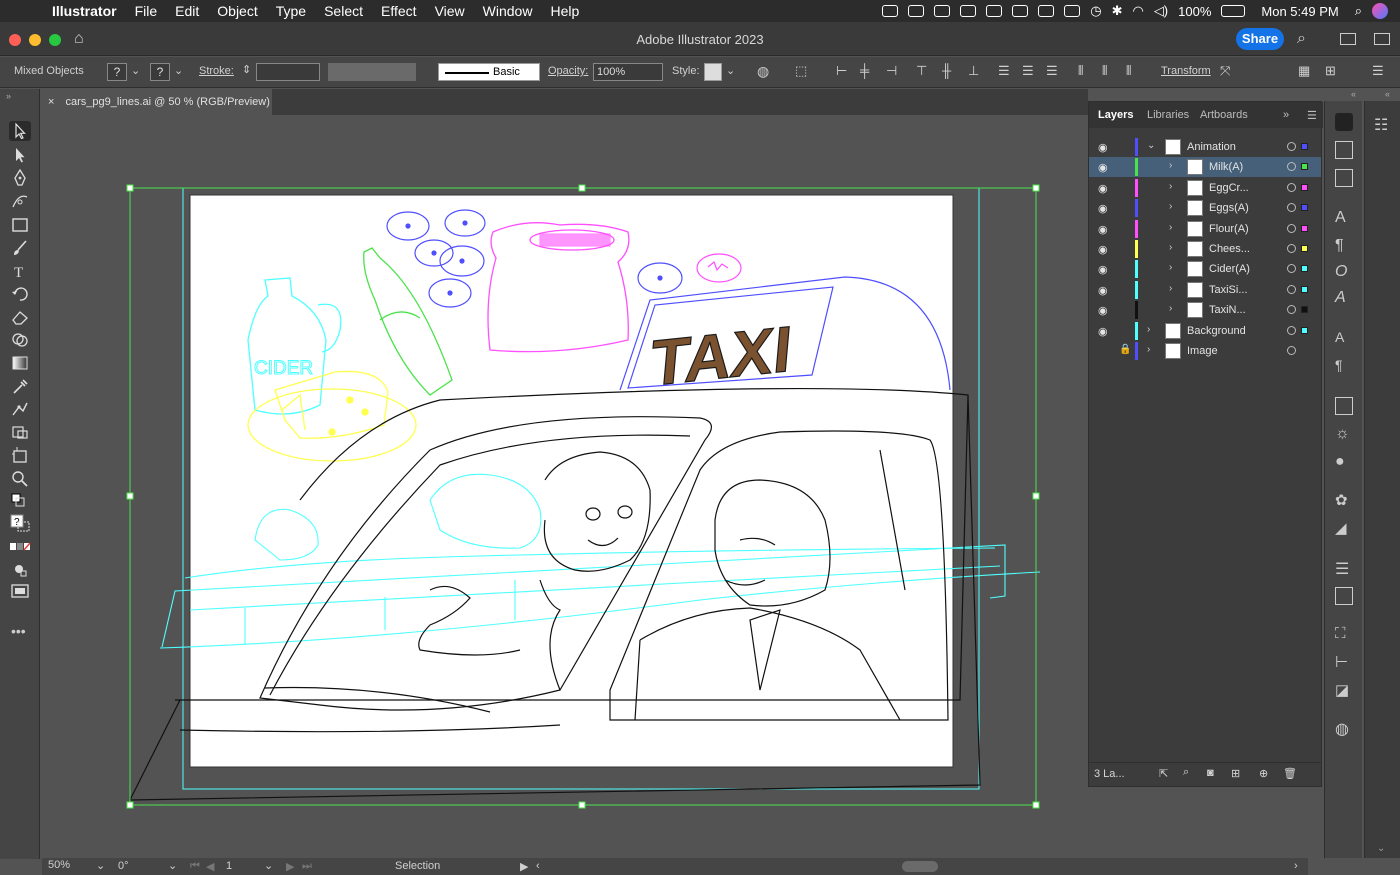  Describe the element at coordinates (290, 866) in the screenshot. I see `next-artboard-icon: ▶` at that location.